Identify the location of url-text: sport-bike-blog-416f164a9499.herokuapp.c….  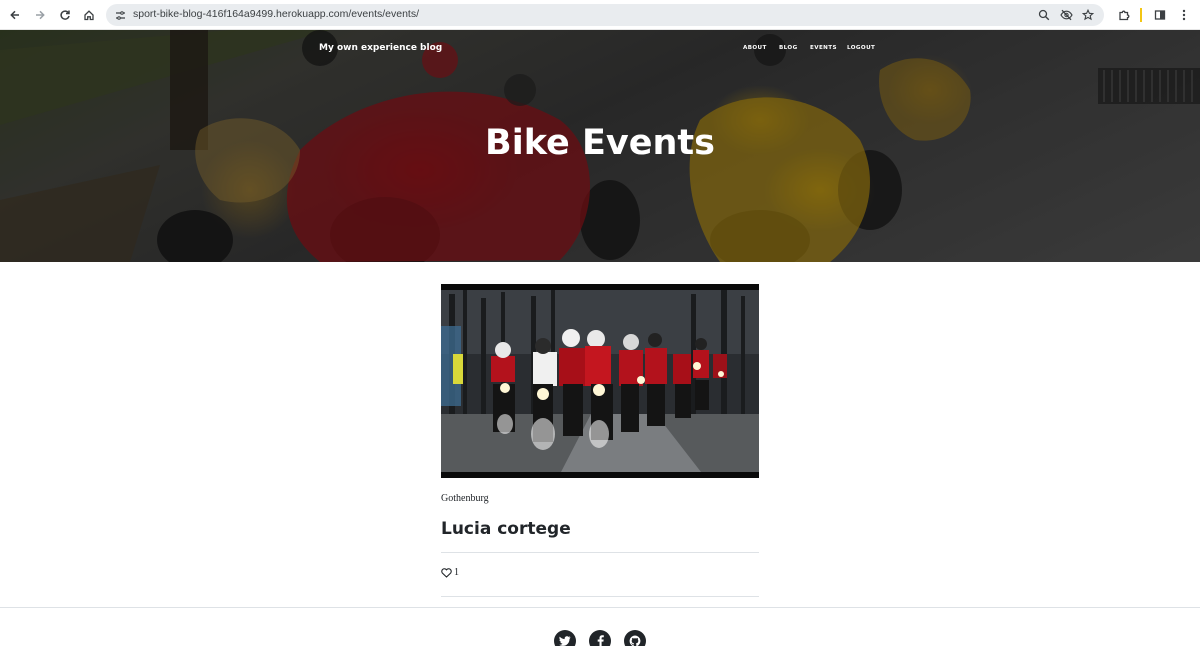
(276, 14).